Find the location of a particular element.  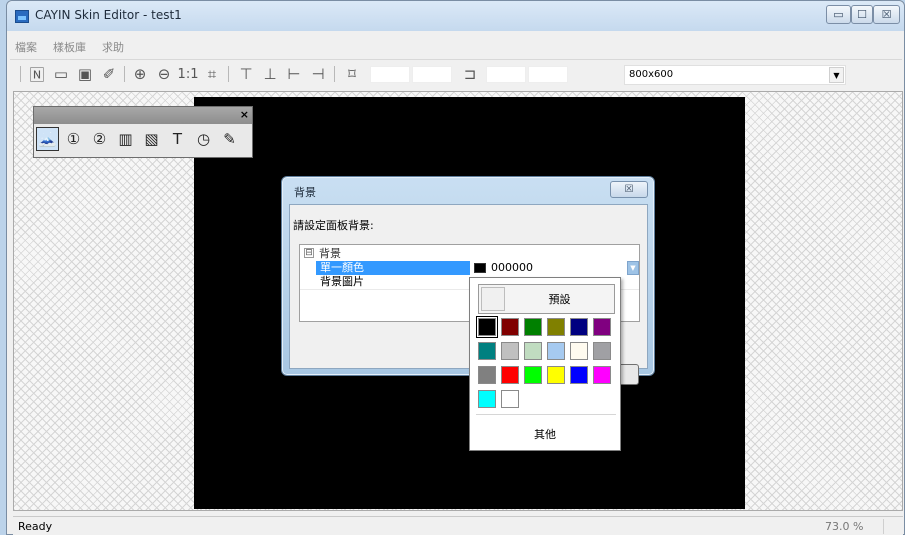

close-button: ☒ is located at coordinates (886, 14).